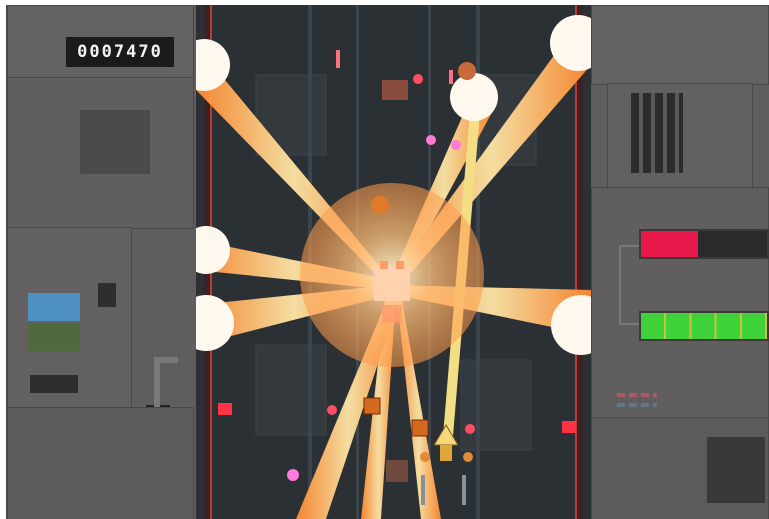 This screenshot has height=519, width=769. Describe the element at coordinates (157, 385) in the screenshot. I see `pipe` at that location.